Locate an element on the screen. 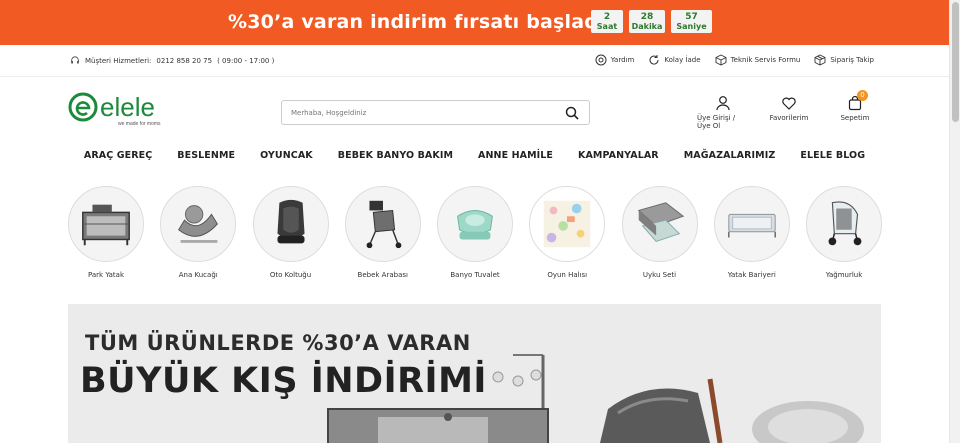 Image resolution: width=960 pixels, height=443 pixels. countdown-seconds-unit: Saniye is located at coordinates (691, 26).